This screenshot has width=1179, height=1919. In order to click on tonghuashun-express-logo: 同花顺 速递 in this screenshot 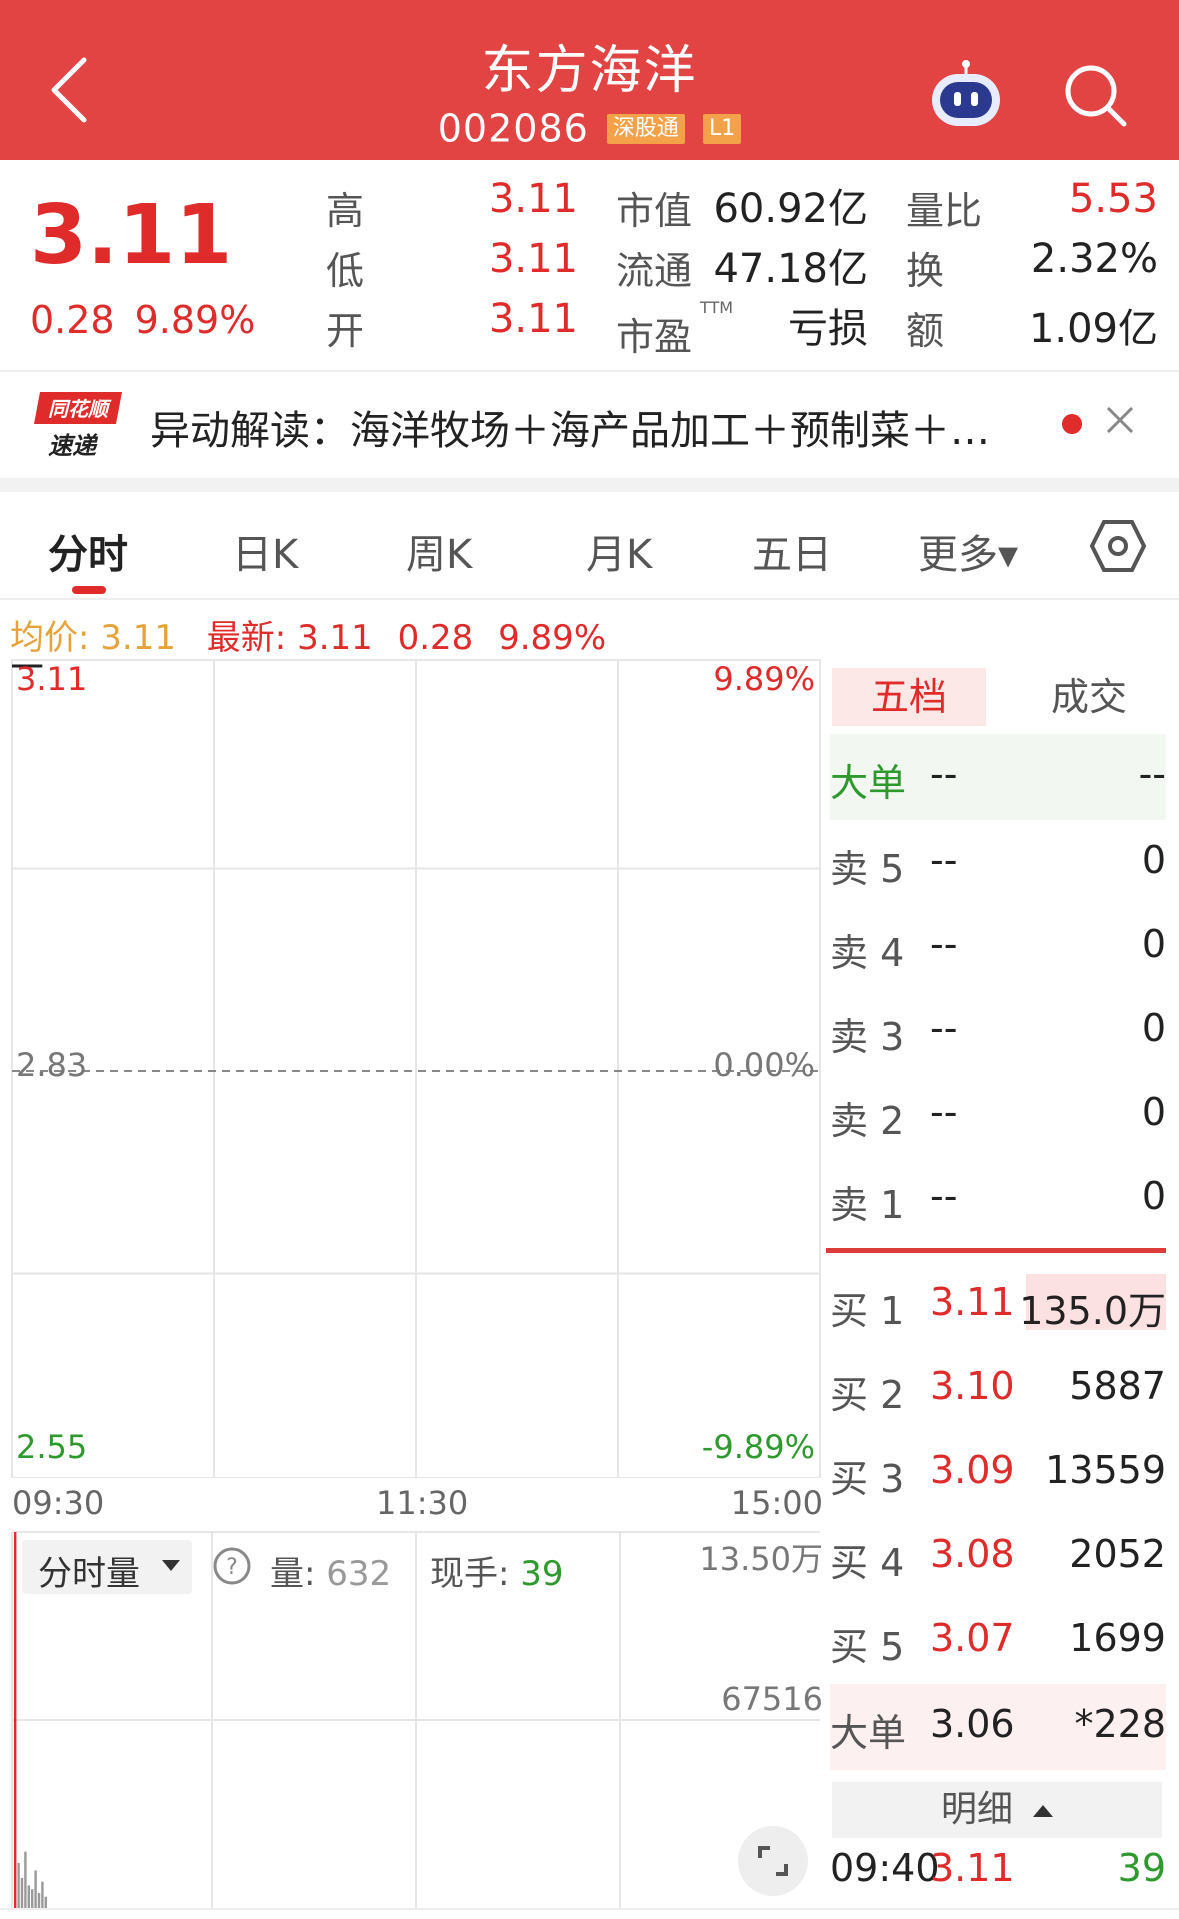, I will do `click(78, 426)`.